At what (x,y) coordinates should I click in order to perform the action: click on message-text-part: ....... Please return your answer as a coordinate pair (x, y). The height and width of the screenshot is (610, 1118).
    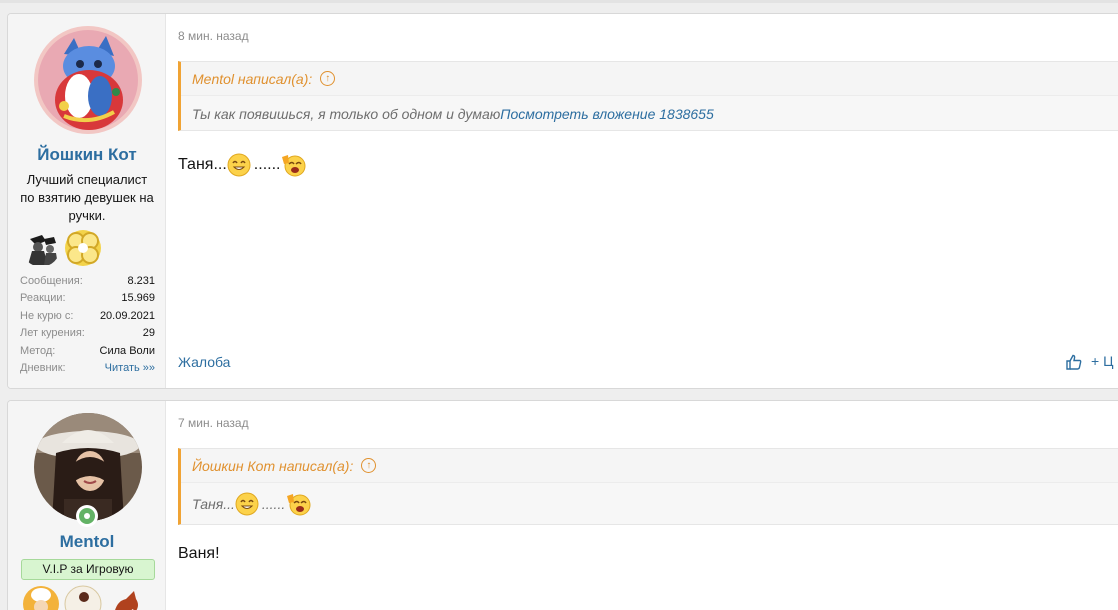
    Looking at the image, I should click on (267, 164).